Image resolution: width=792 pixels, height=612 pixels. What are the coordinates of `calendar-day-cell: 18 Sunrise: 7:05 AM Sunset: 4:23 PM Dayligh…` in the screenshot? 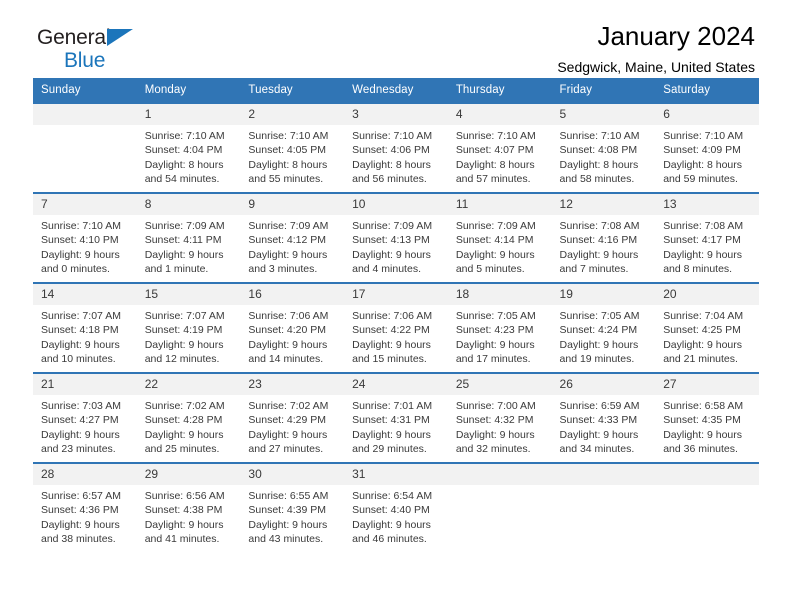 It's located at (499, 327).